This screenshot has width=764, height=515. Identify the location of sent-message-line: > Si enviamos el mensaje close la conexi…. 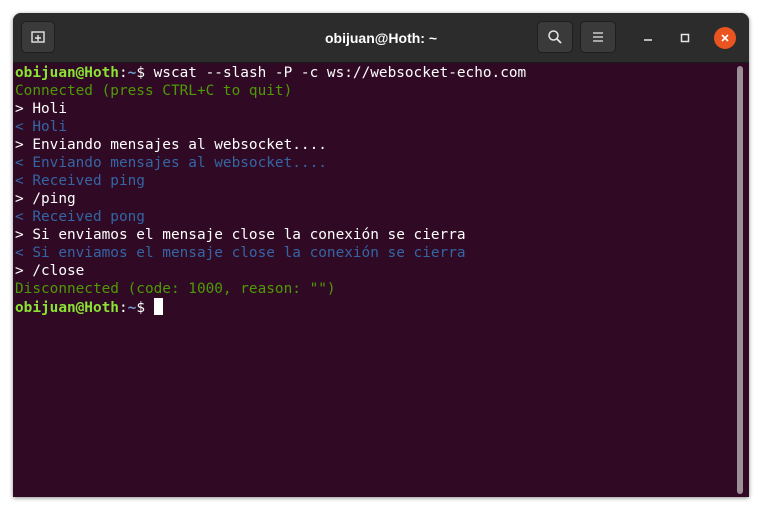
(240, 235).